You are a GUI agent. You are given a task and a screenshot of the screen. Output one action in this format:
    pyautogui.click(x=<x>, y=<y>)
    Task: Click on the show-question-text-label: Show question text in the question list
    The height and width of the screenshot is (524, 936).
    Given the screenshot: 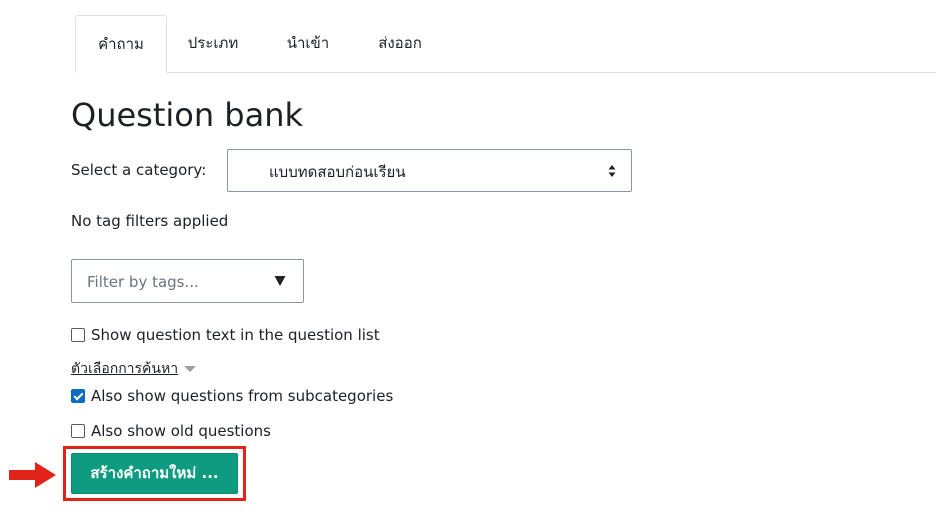 What is the action you would take?
    pyautogui.click(x=235, y=335)
    